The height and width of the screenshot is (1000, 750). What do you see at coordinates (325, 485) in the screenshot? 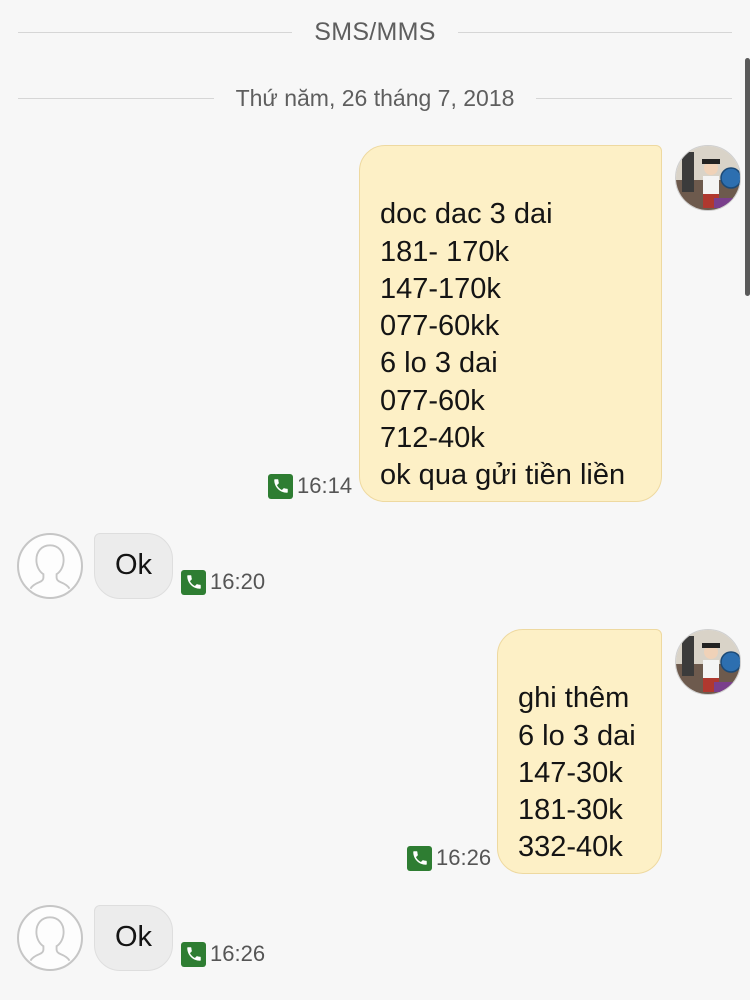
I see `time-label: 16:14` at bounding box center [325, 485].